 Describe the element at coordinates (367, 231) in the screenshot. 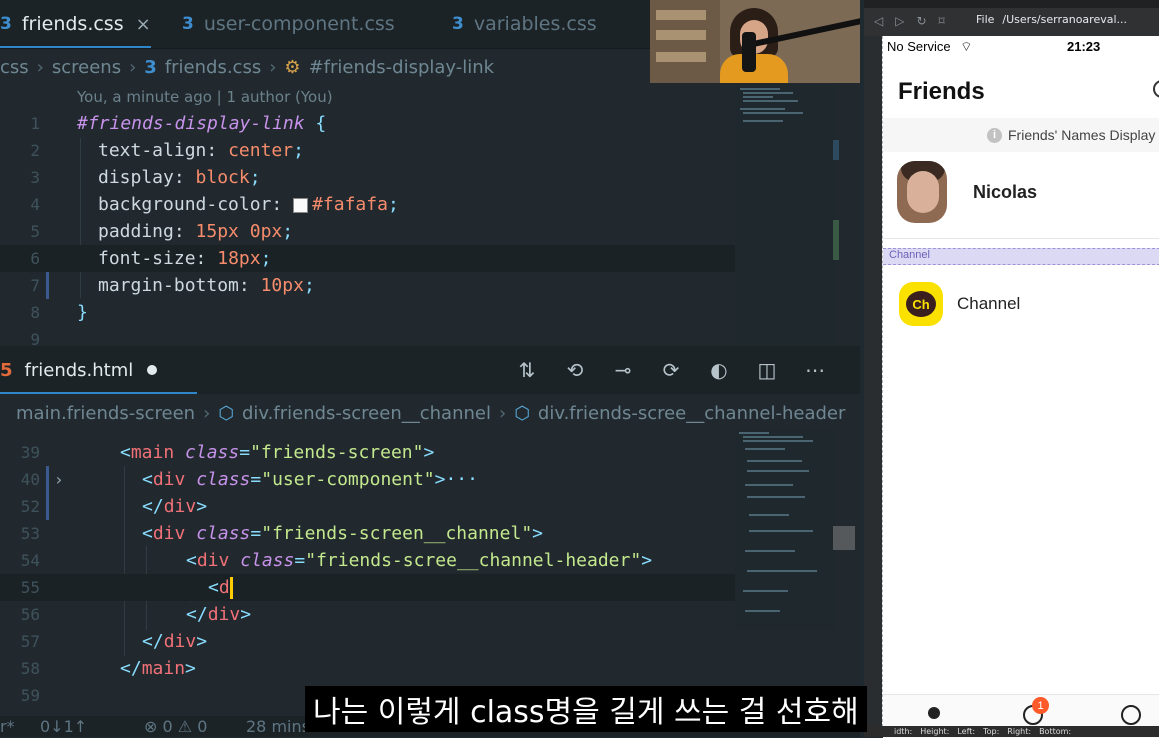

I see `code-line: 5 padding: 15px 0px;` at that location.